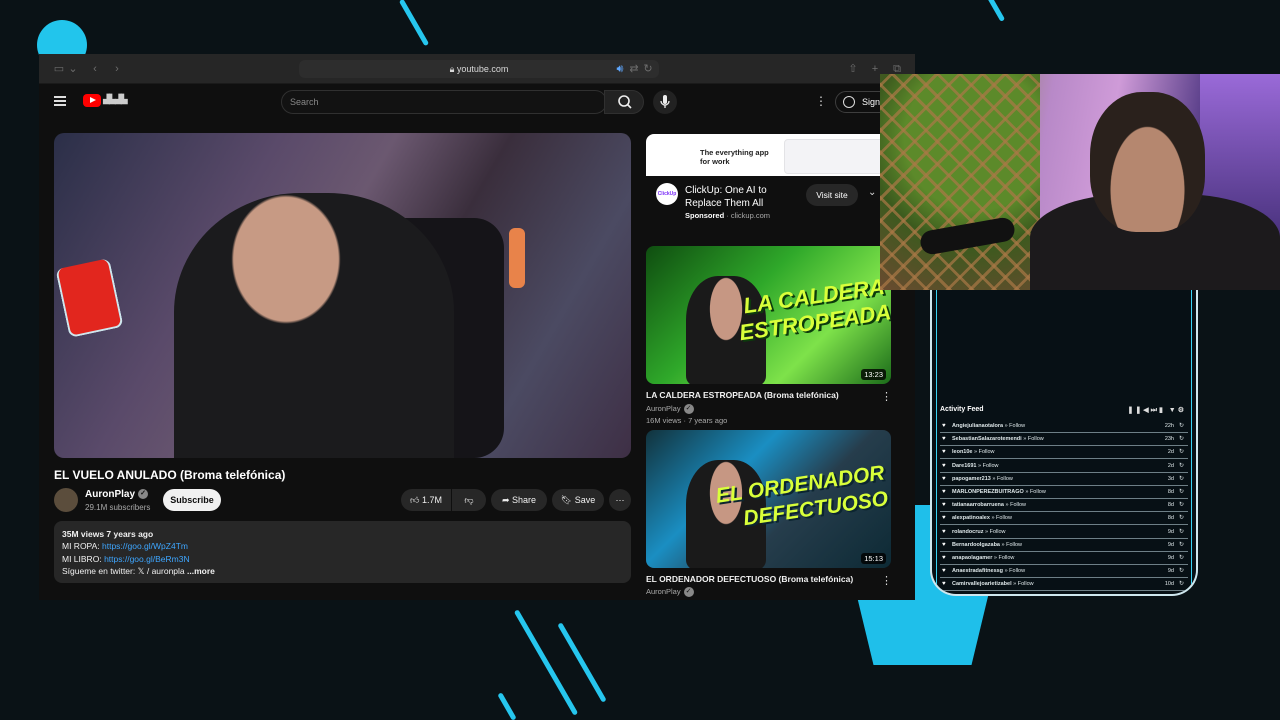 This screenshot has height=720, width=1280. I want to click on activity-time: 10d, so click(1169, 584).